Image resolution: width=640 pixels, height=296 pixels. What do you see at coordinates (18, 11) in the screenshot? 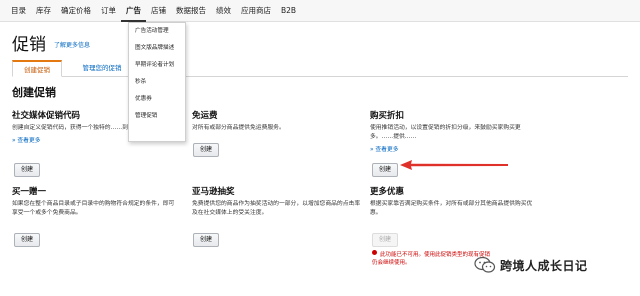
I see `nav-item-catalog: 目录` at bounding box center [18, 11].